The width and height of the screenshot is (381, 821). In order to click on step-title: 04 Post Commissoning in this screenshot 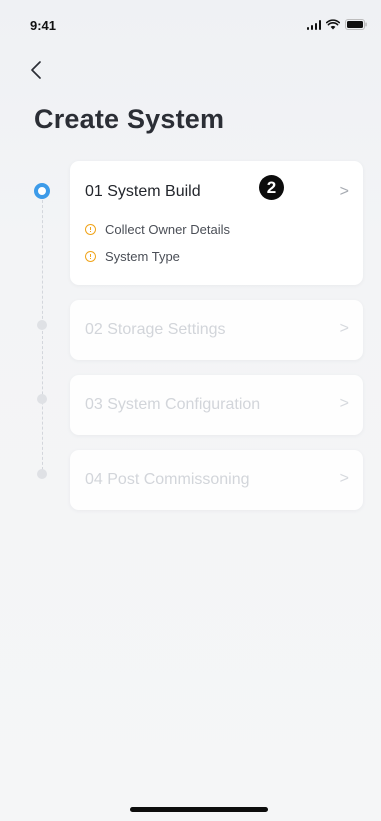, I will do `click(167, 479)`.